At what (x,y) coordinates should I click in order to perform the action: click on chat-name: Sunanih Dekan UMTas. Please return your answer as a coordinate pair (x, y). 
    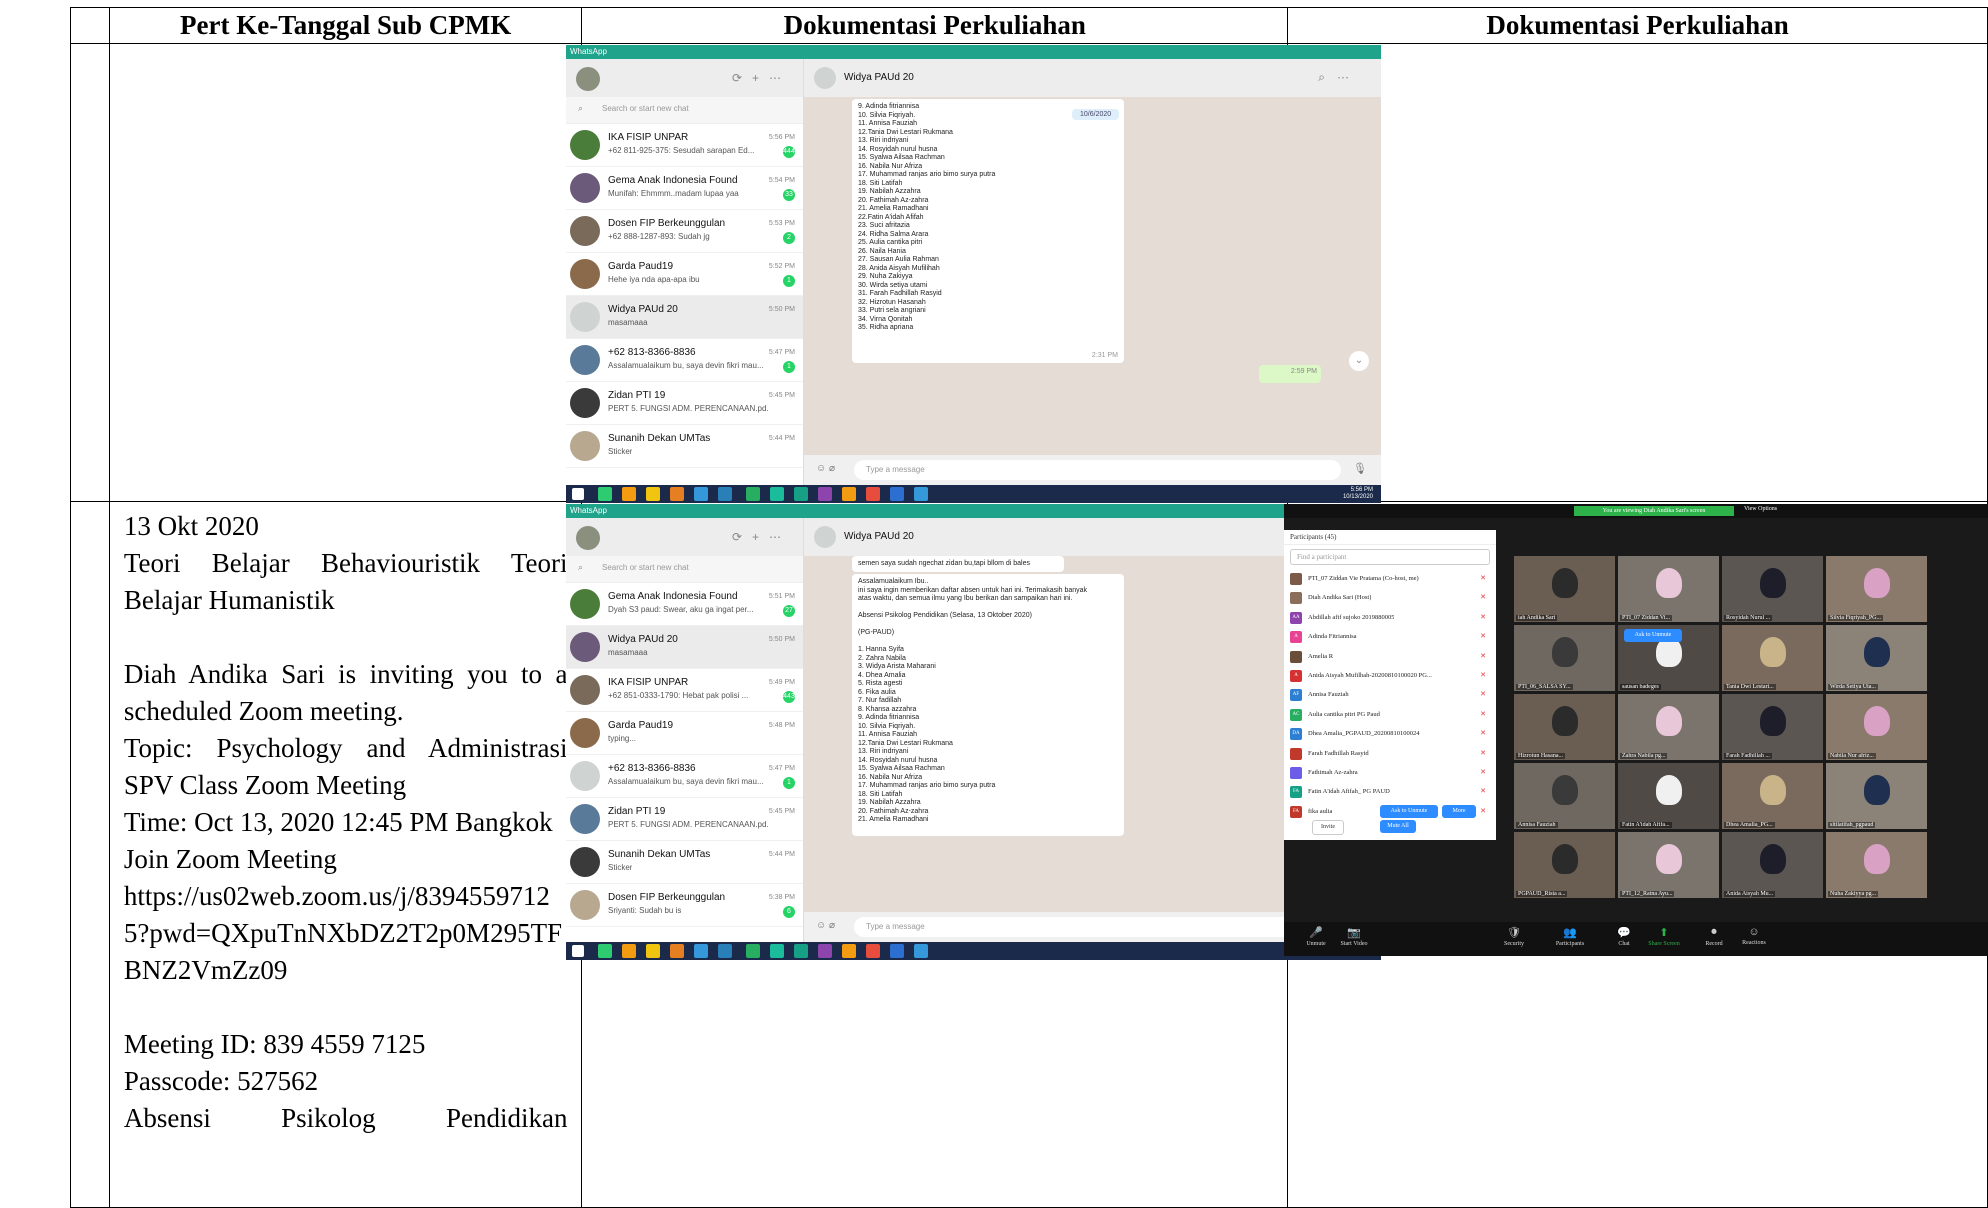
    Looking at the image, I should click on (659, 438).